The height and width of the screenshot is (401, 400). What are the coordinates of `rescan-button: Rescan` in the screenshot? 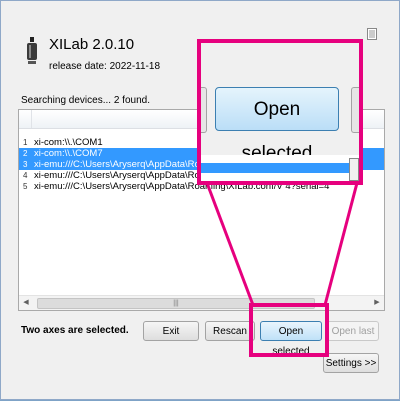 It's located at (230, 331).